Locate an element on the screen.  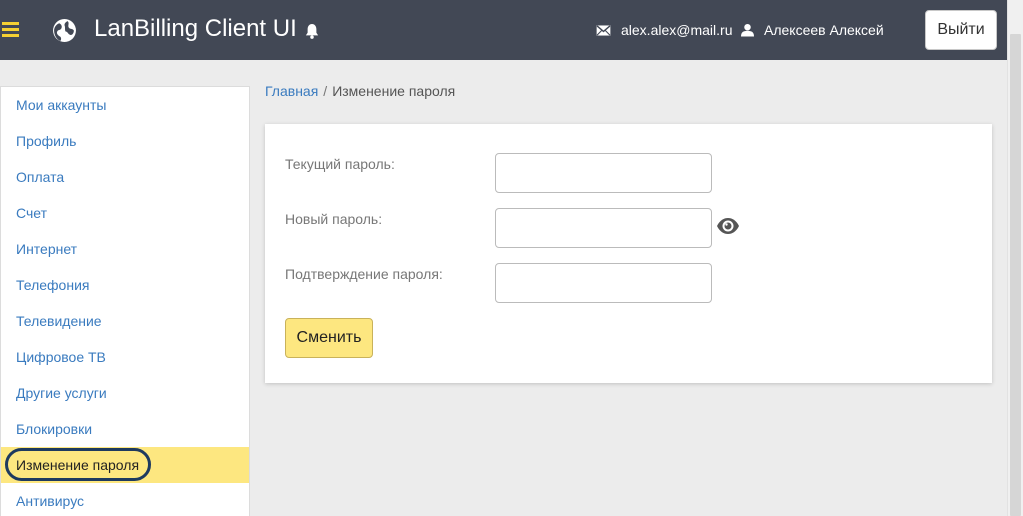
eye-icon is located at coordinates (728, 226).